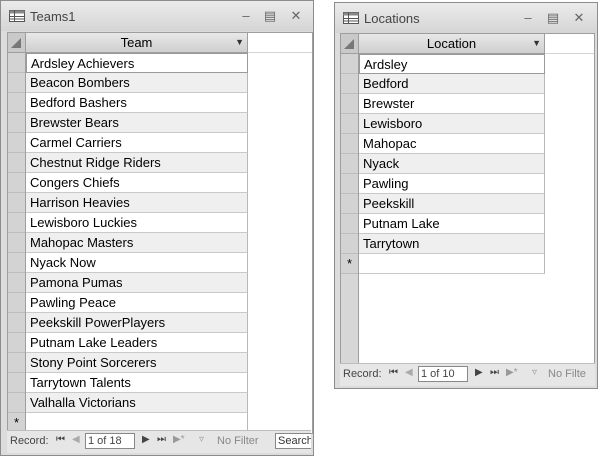  I want to click on table-row: Putnam Lake, so click(452, 224).